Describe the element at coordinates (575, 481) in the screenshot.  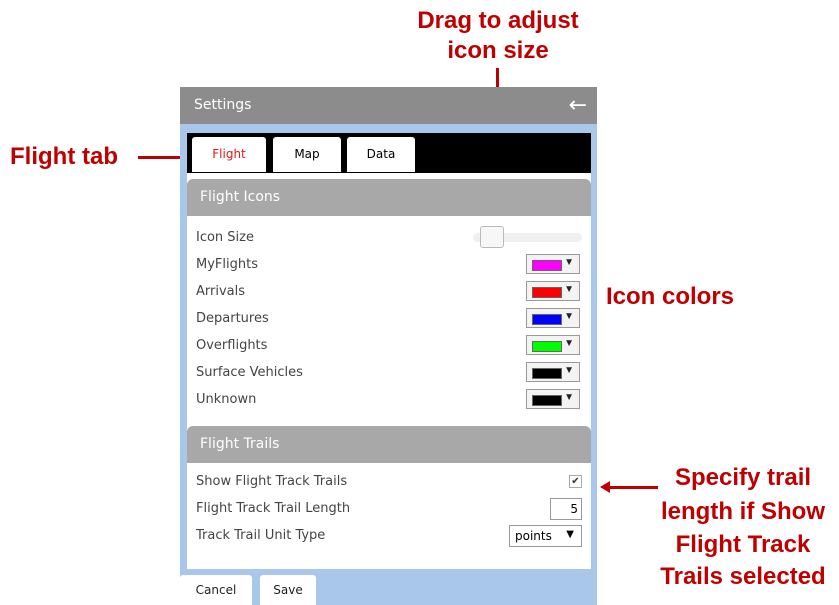
I see `show-trails-checkbox: ✔` at that location.